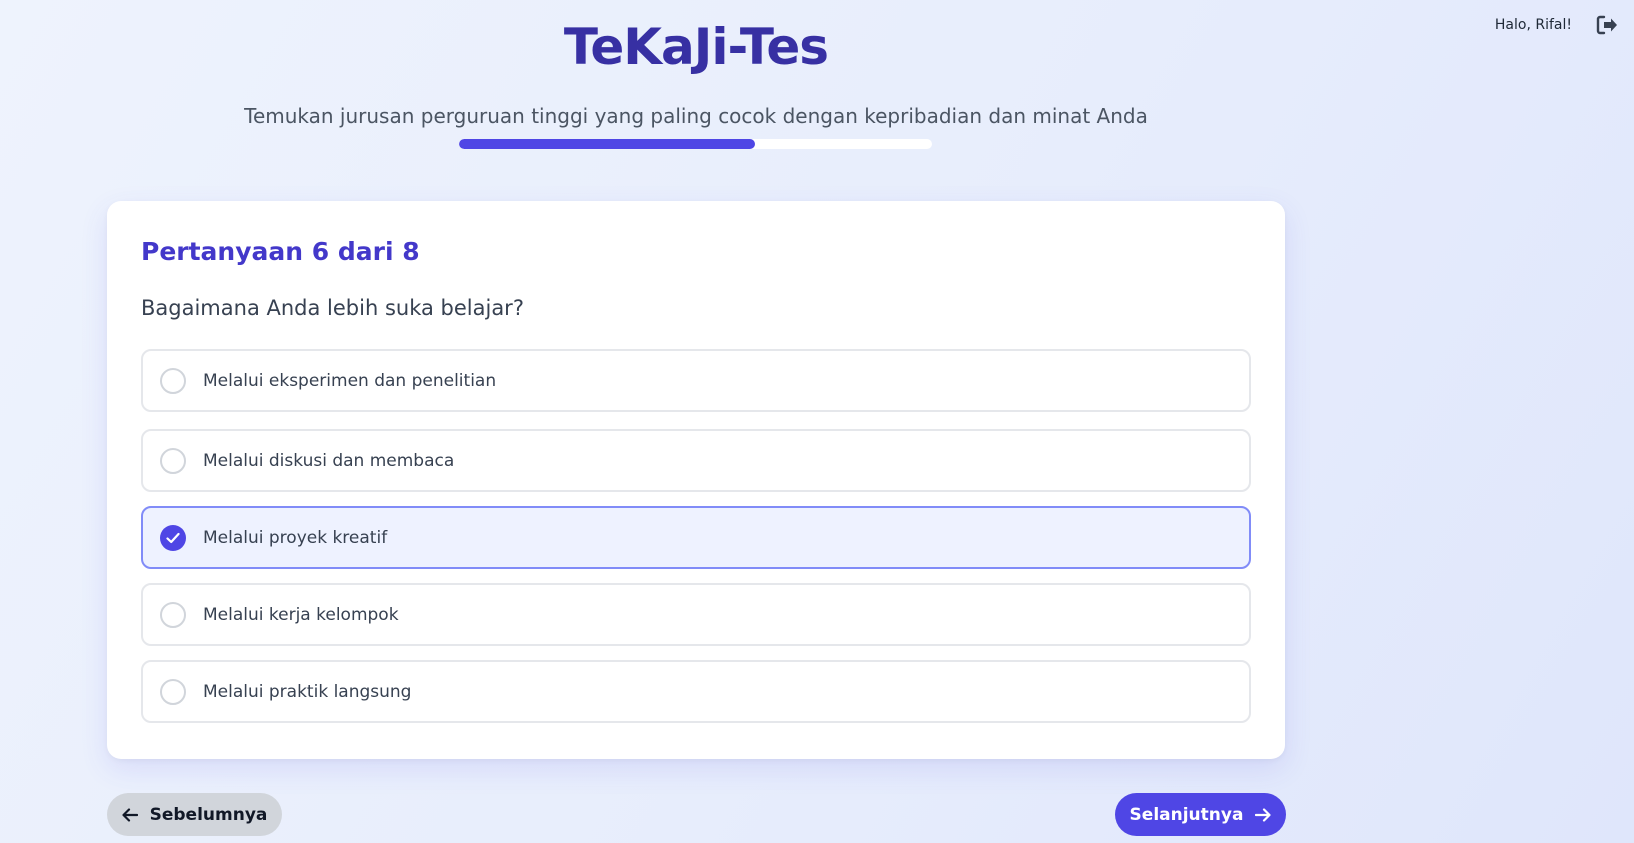 The image size is (1634, 843). Describe the element at coordinates (696, 380) in the screenshot. I see `answer-option: Melalui eksperimen dan penelitian` at that location.